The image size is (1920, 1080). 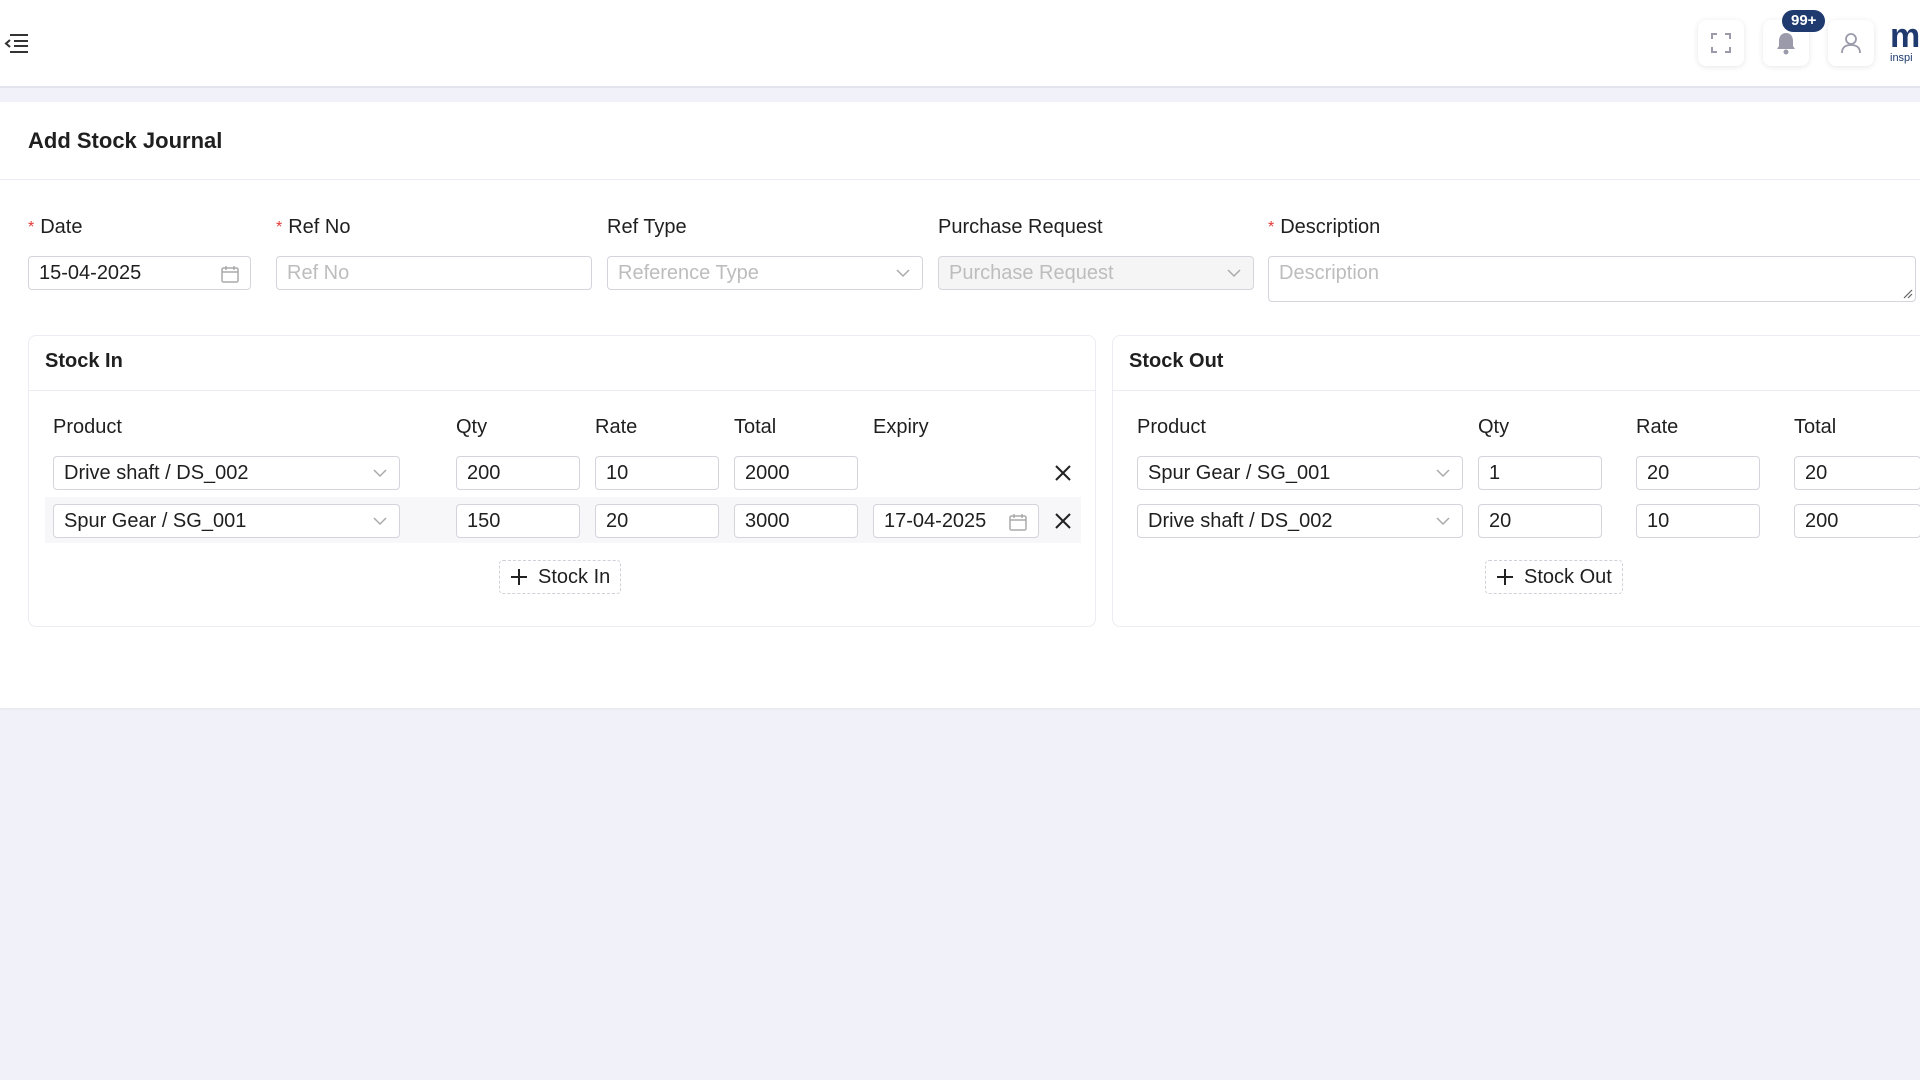 I want to click on stock-out-product-select: Spur Gear / SG_001, so click(x=1300, y=473).